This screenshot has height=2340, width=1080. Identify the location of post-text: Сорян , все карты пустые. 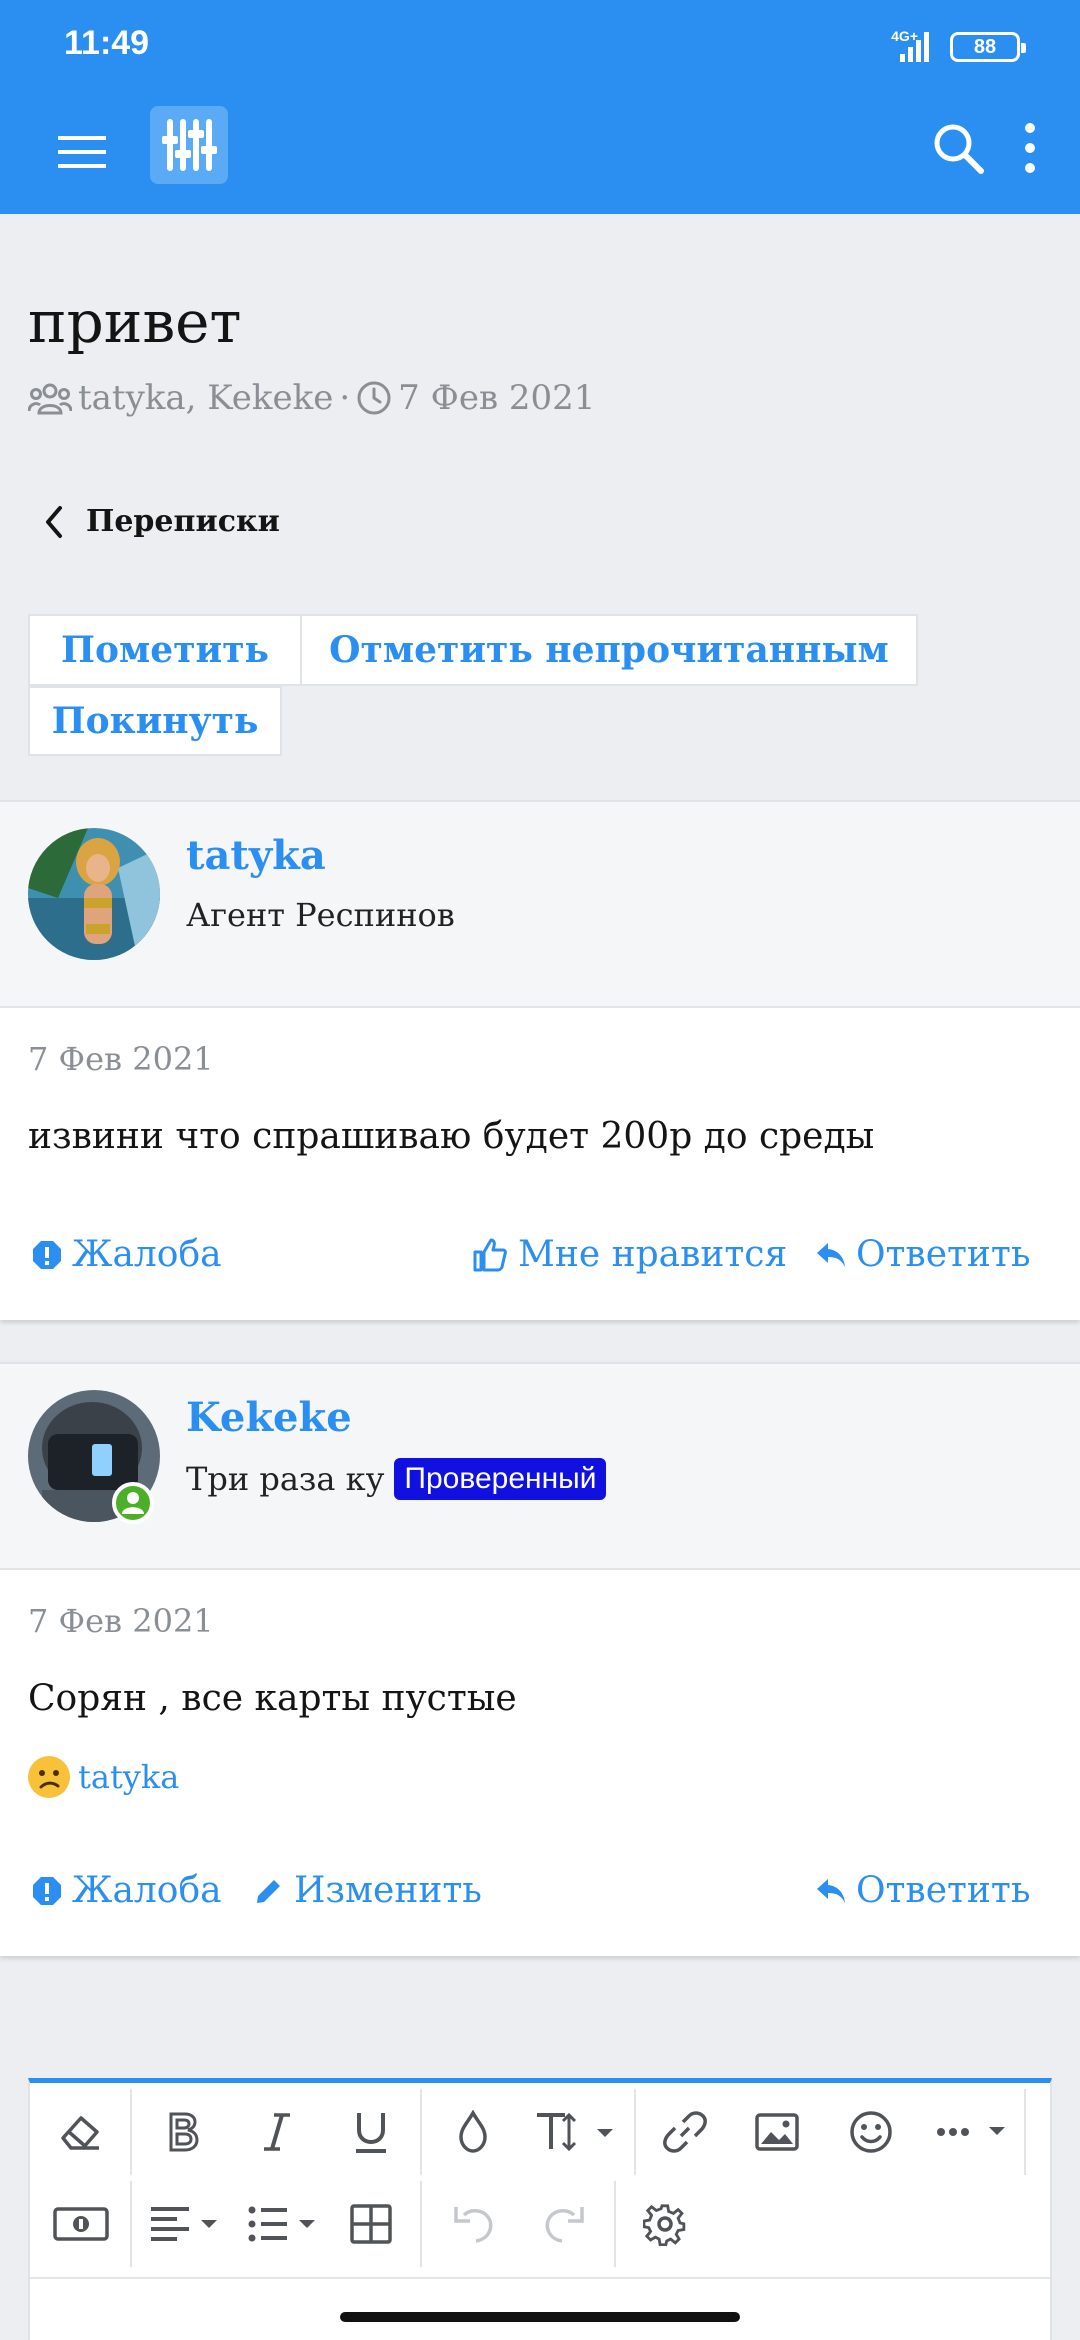
(272, 1698).